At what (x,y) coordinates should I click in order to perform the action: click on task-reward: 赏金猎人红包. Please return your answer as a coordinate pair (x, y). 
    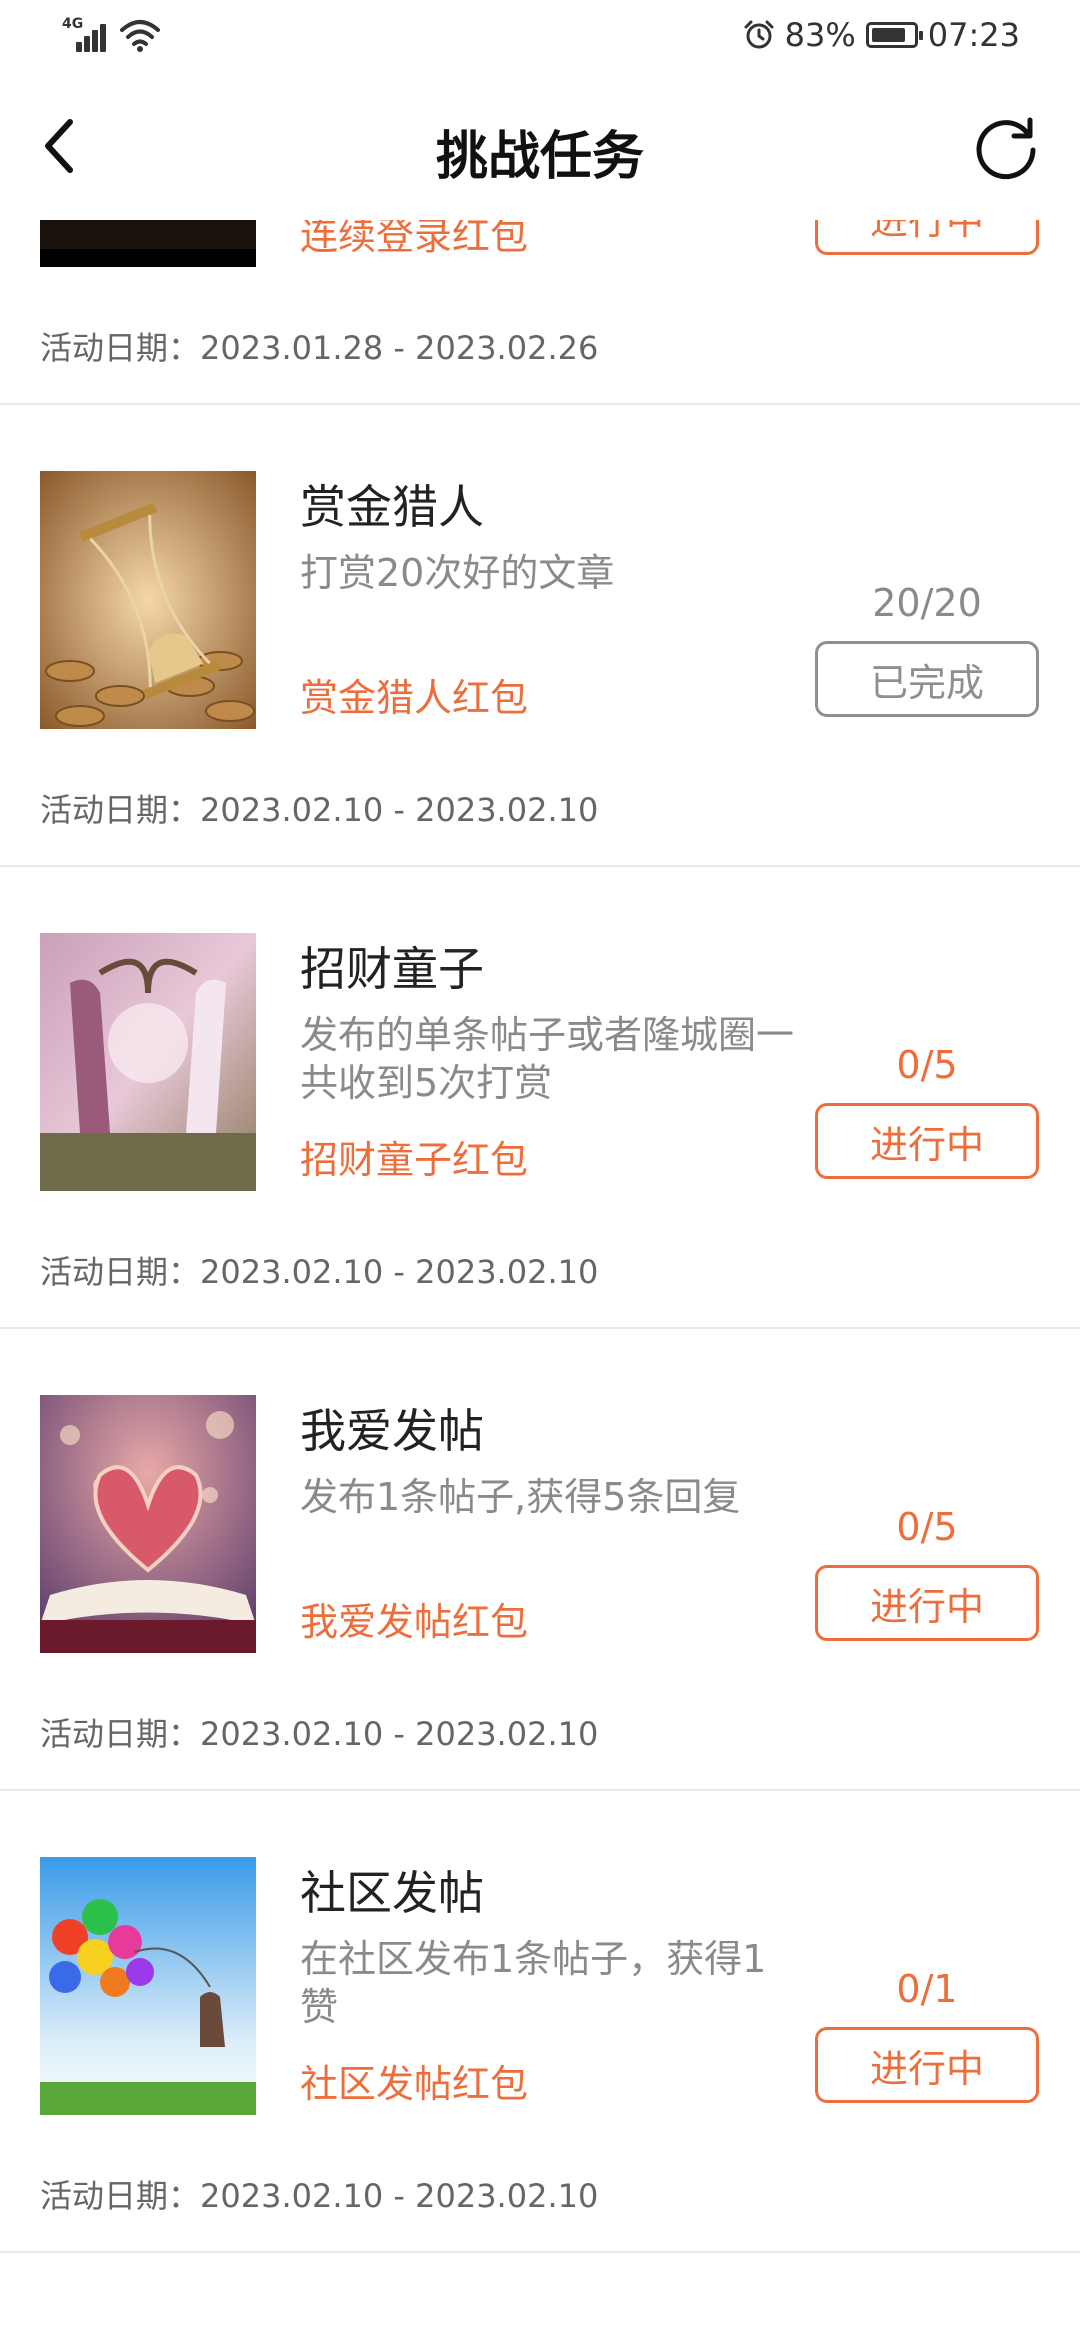
    Looking at the image, I should click on (414, 698).